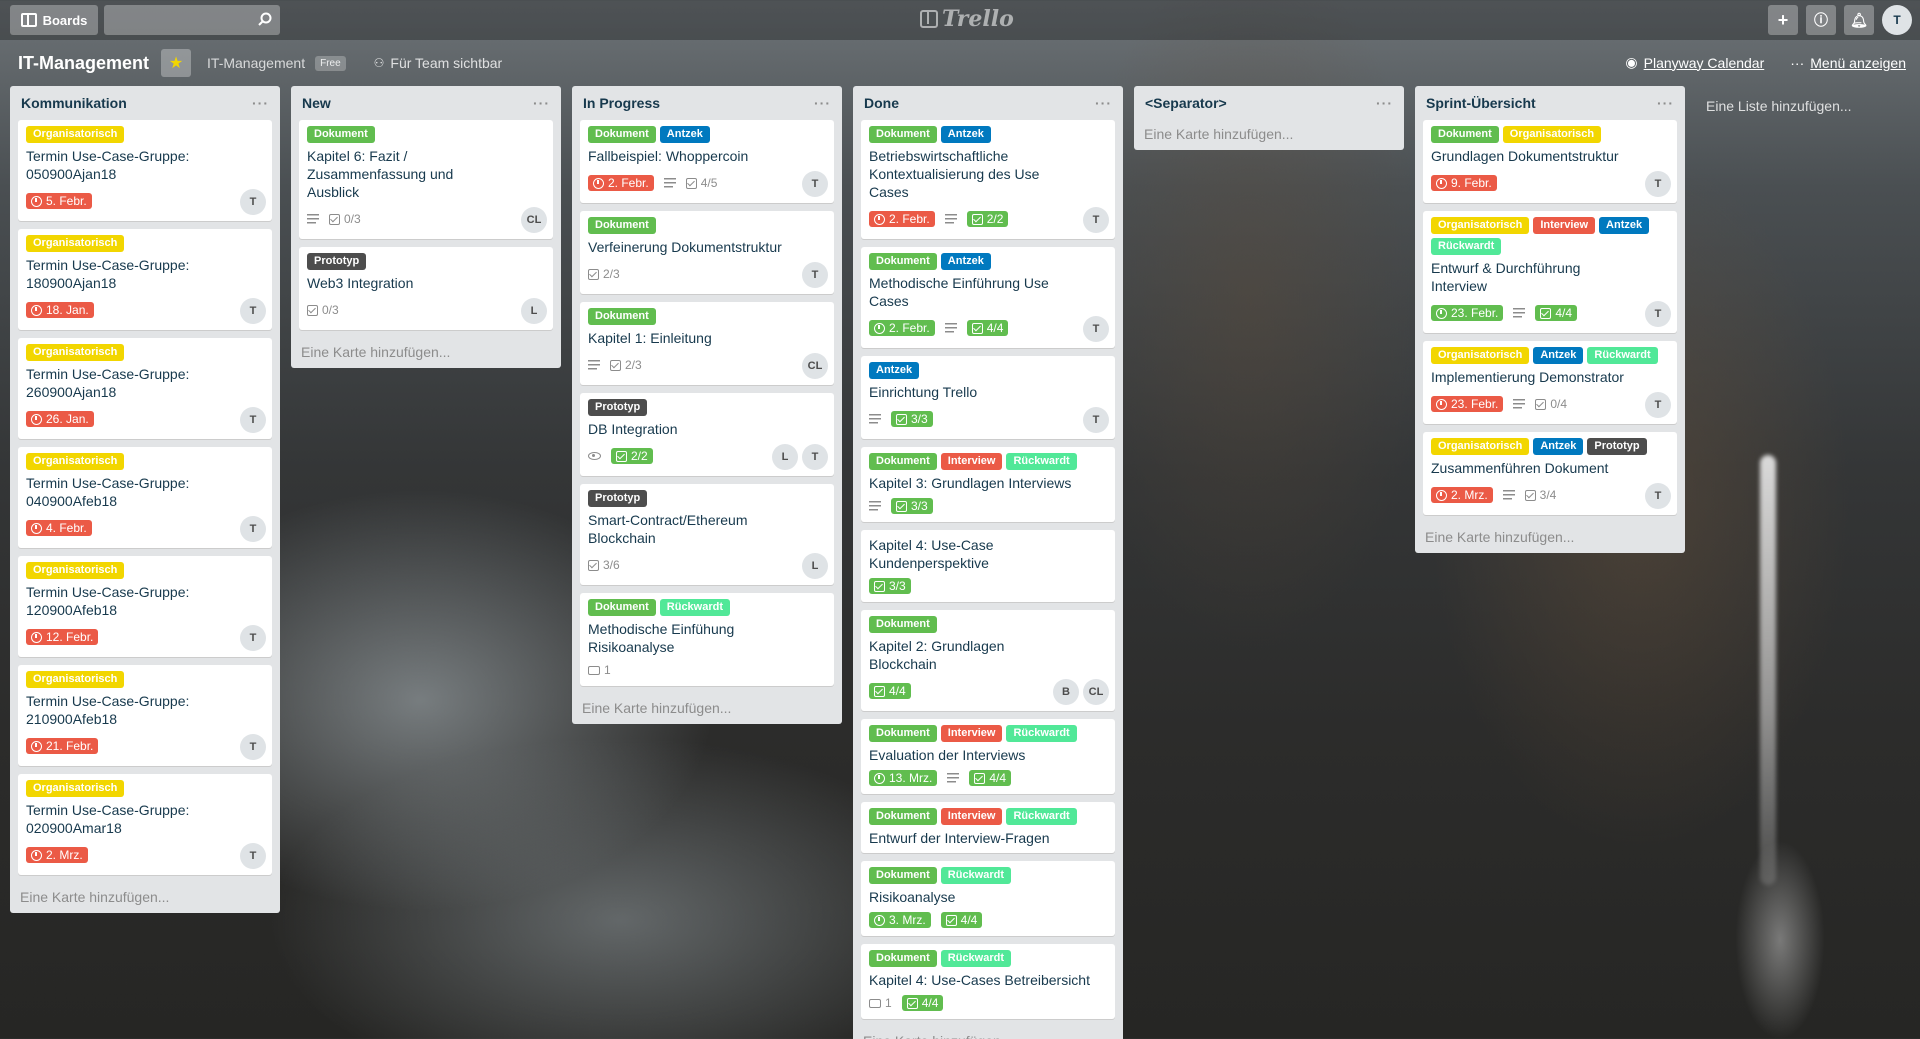 This screenshot has width=1920, height=1039. I want to click on create-button: +, so click(1783, 20).